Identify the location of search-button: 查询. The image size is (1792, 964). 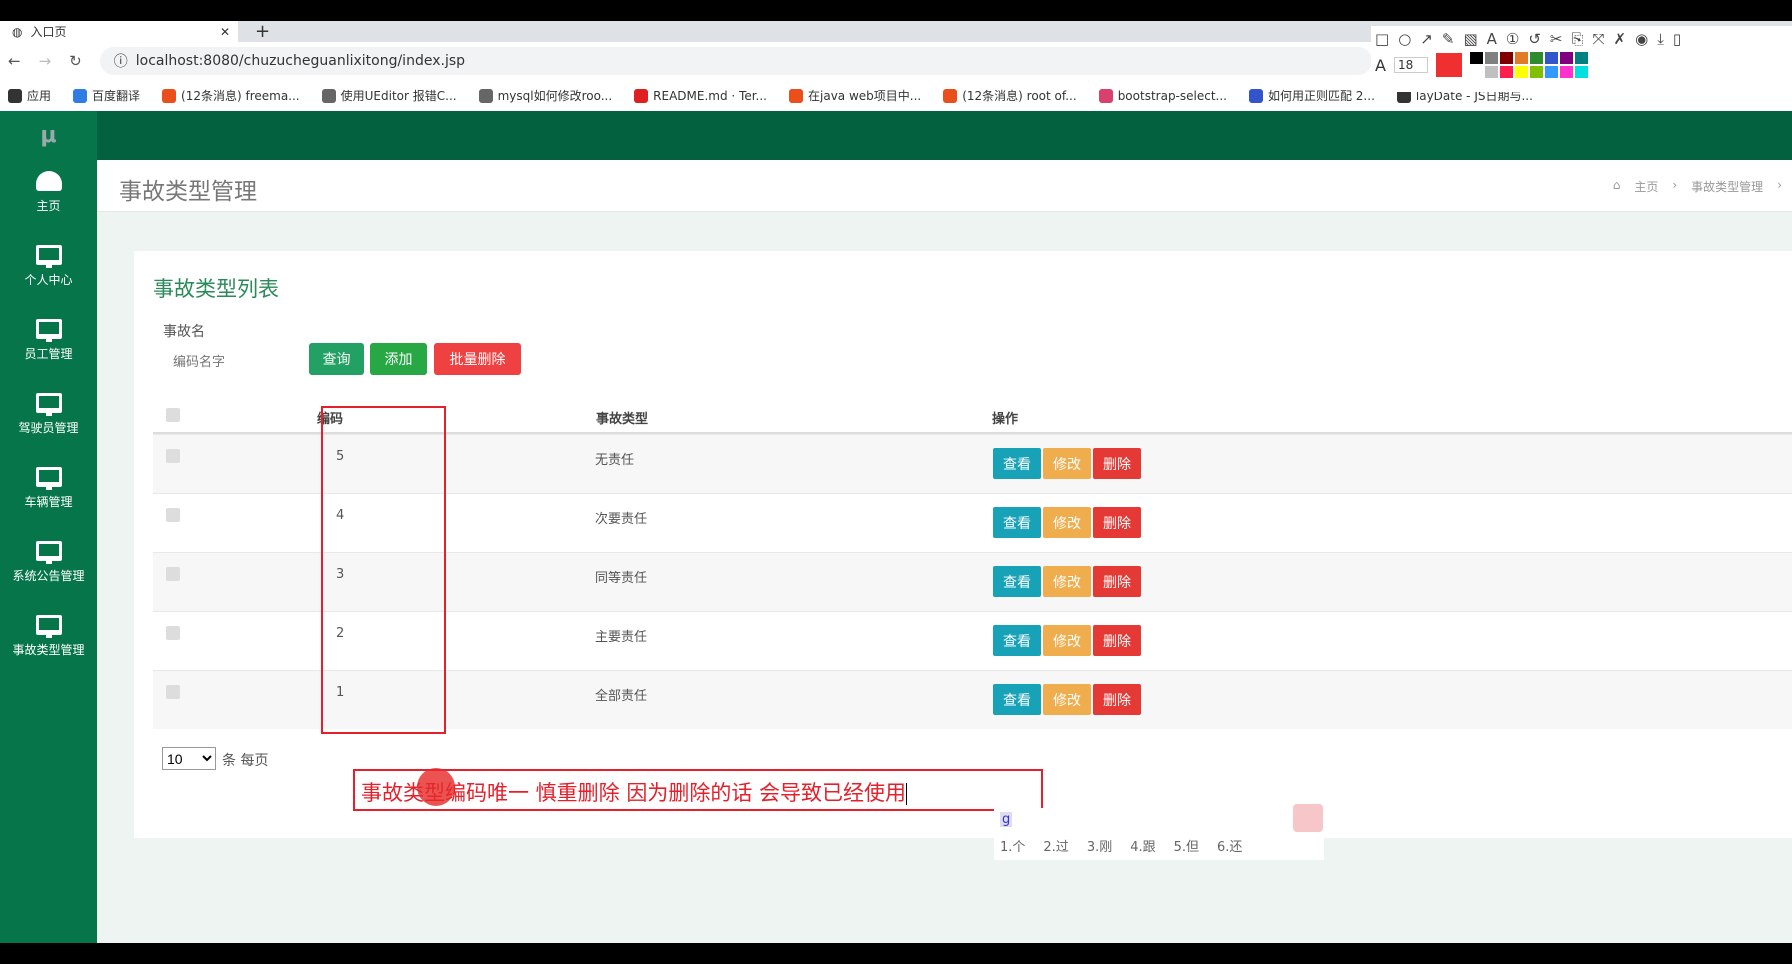
(336, 359).